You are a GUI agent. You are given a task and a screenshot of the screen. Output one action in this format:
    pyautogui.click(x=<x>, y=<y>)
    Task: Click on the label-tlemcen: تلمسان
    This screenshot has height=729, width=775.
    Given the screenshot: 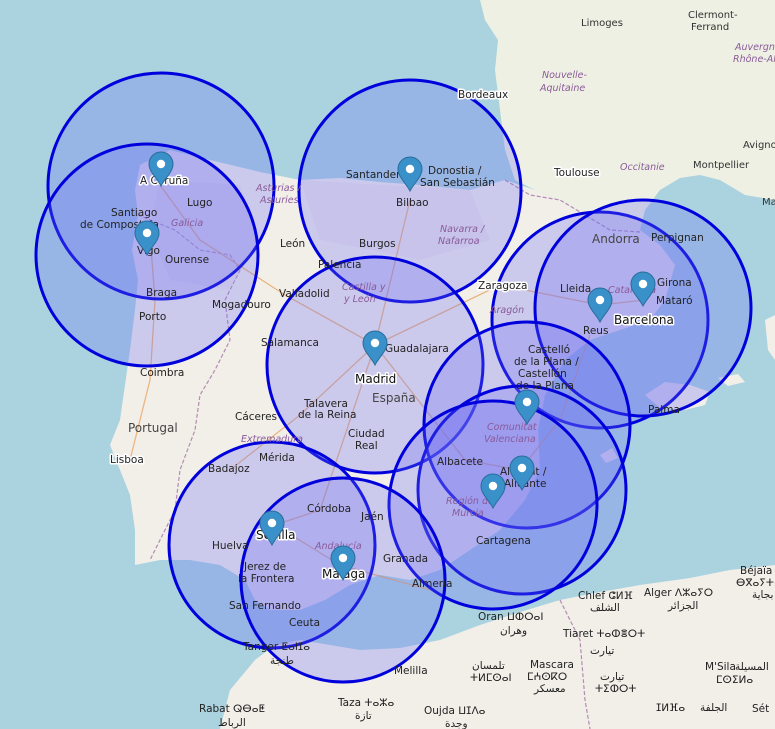 What is the action you would take?
    pyautogui.click(x=488, y=666)
    